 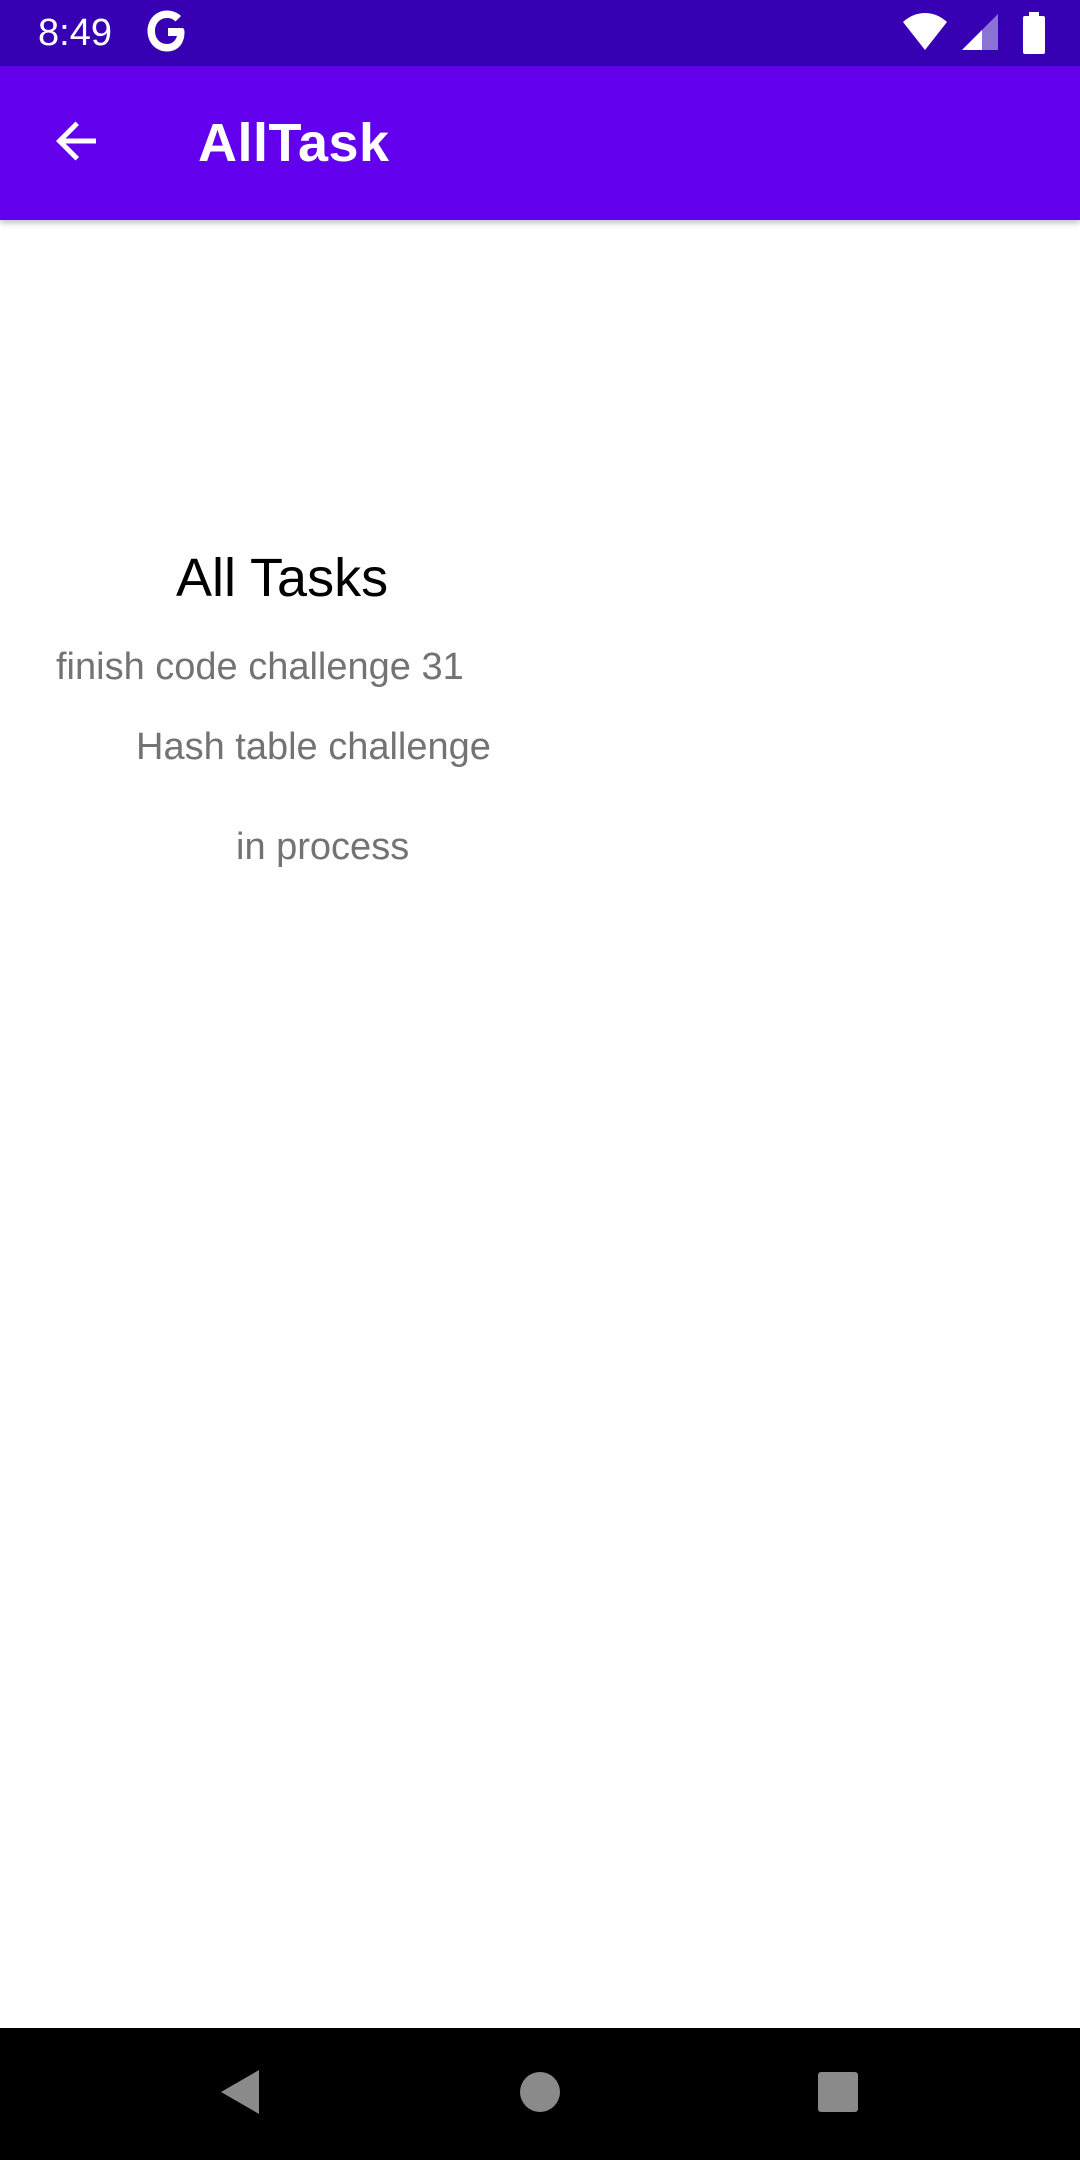 I want to click on nav-home-button, so click(x=540, y=2094).